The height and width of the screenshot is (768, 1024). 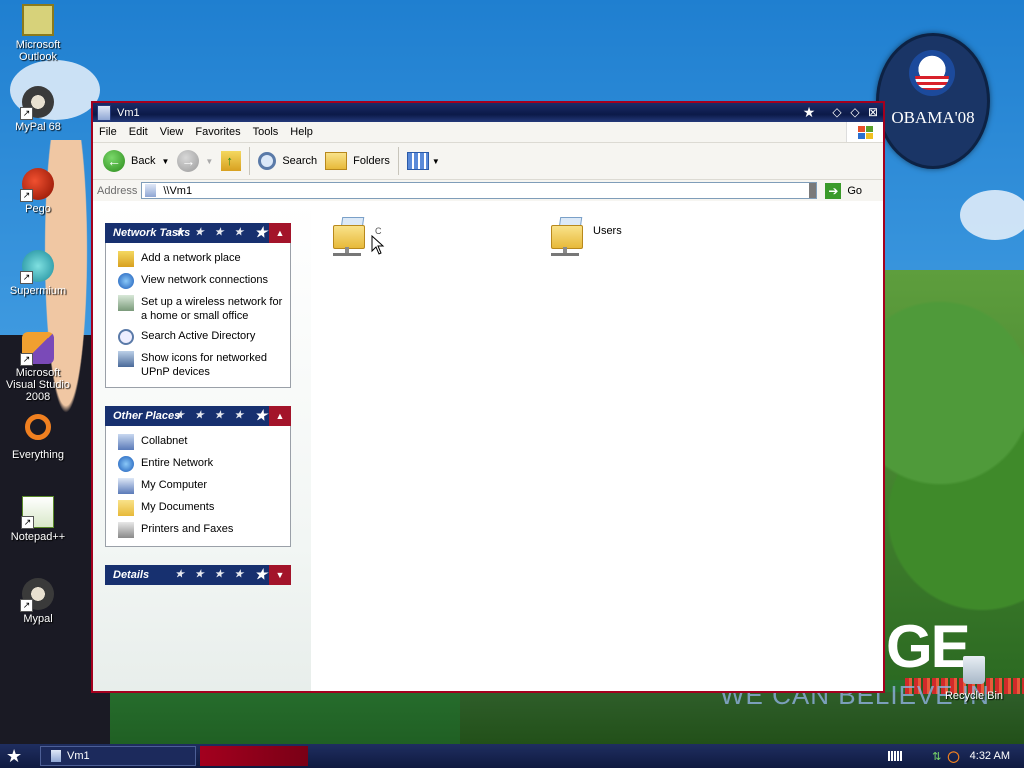 I want to click on outlook-icon, so click(x=38, y=20).